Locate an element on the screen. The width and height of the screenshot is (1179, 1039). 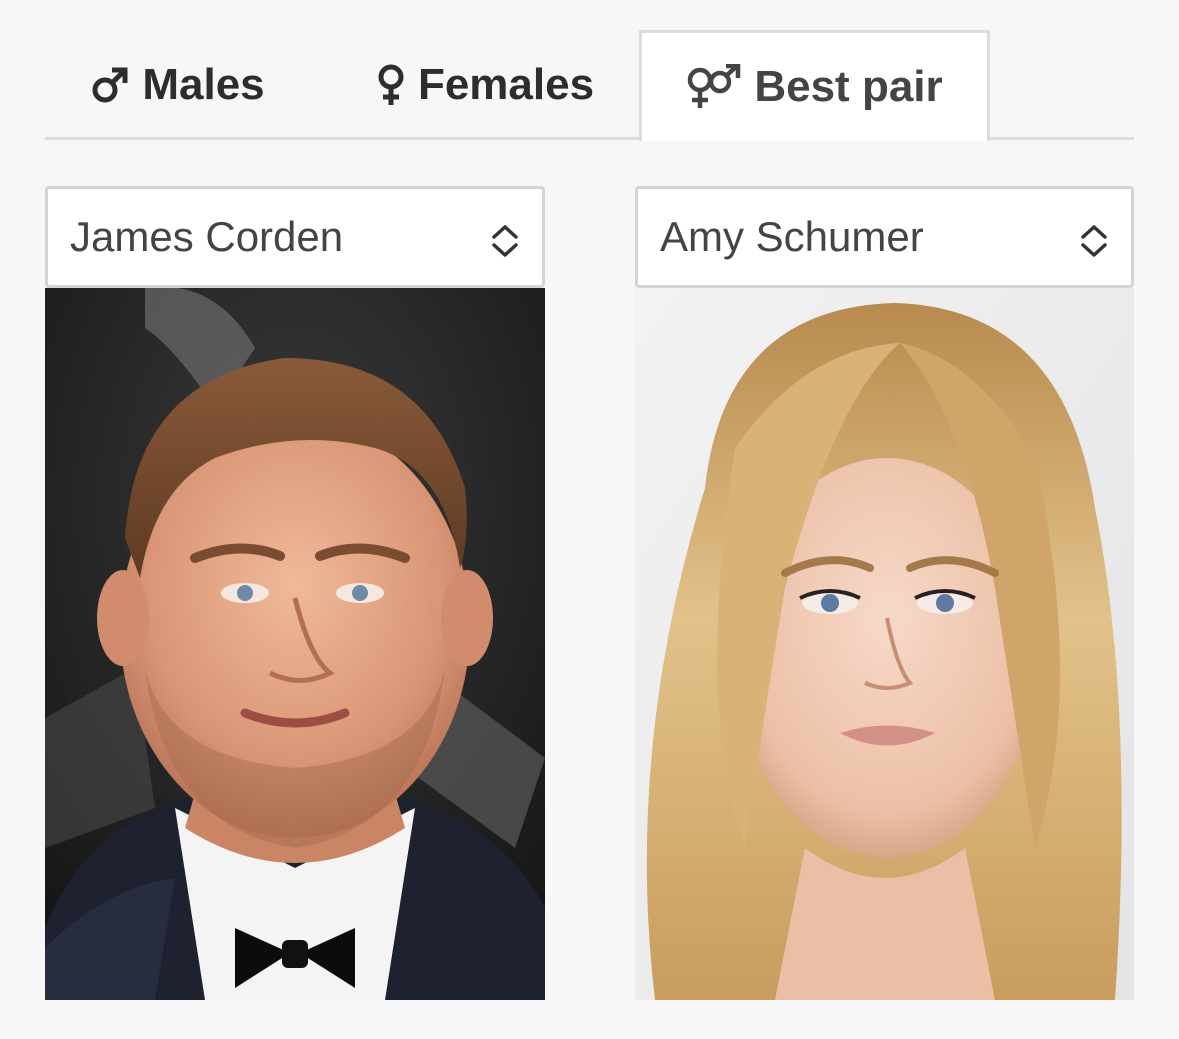
tab-males-label: Males is located at coordinates (203, 84).